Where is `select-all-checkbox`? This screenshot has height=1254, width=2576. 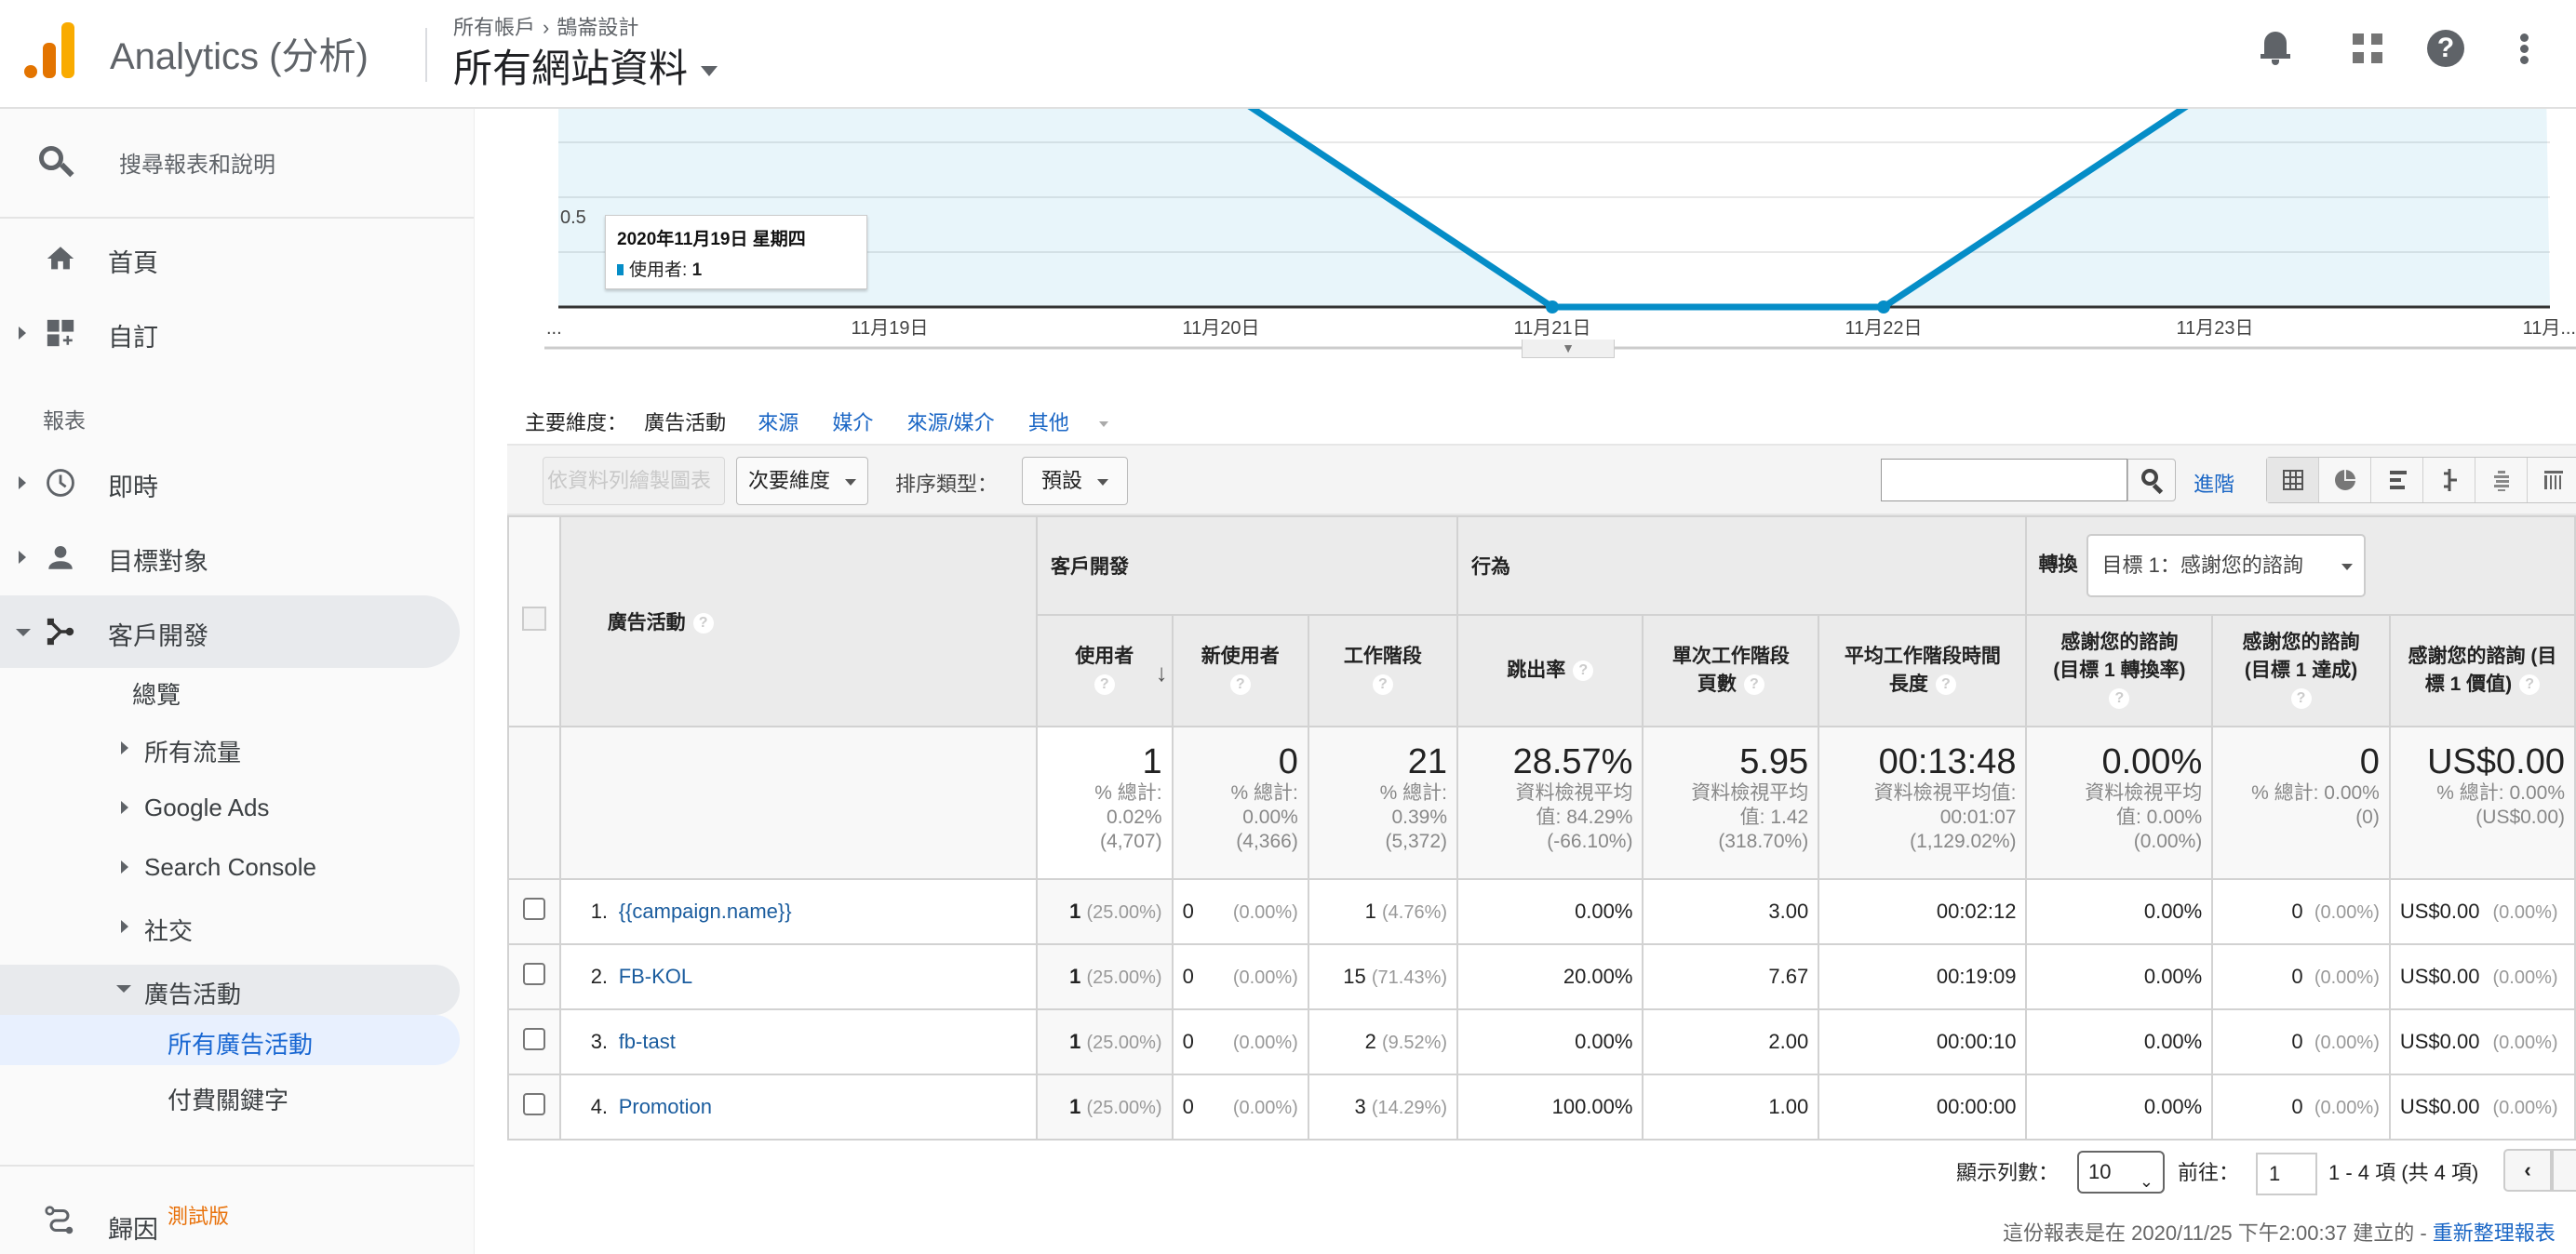 select-all-checkbox is located at coordinates (533, 619).